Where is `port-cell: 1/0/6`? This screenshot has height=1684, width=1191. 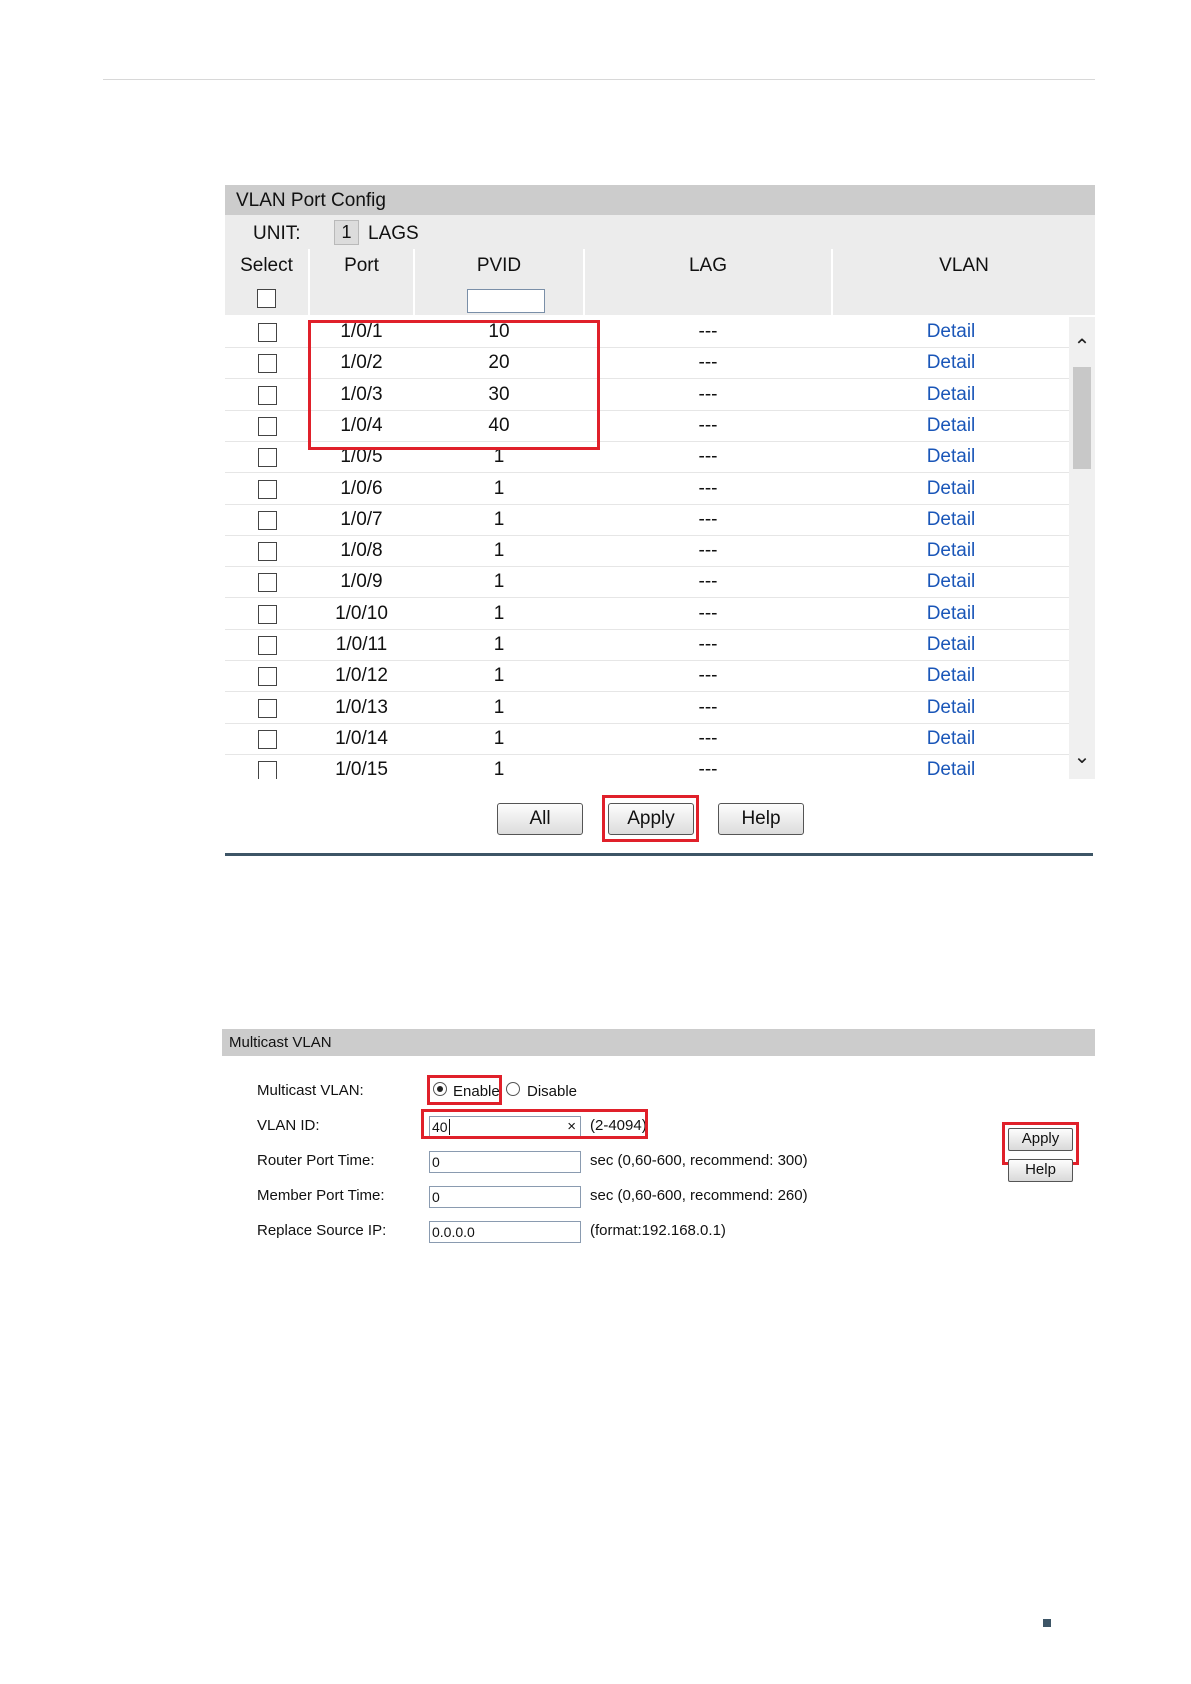 port-cell: 1/0/6 is located at coordinates (361, 488).